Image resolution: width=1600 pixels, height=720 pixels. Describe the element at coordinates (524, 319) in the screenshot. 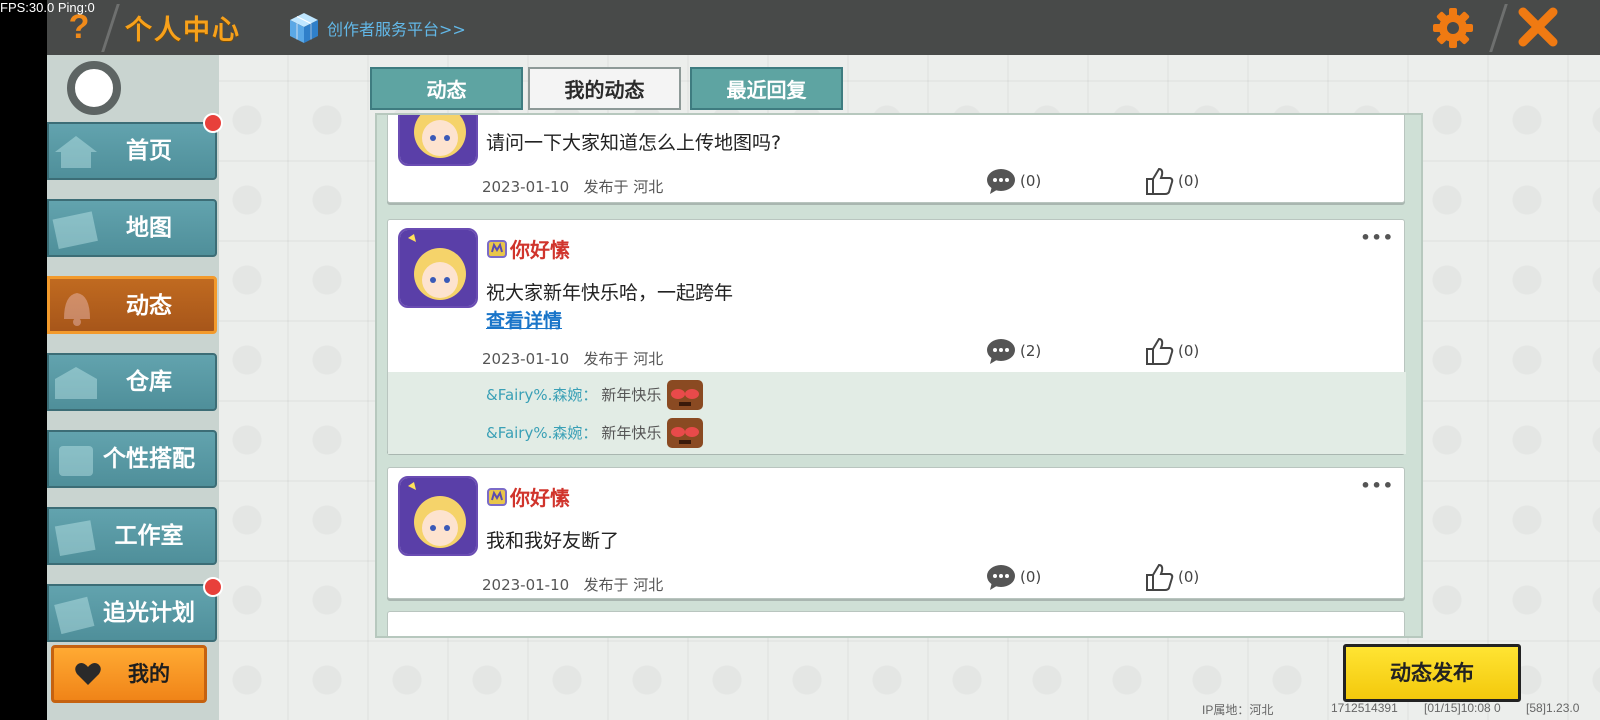

I see `view-details-link: 查看详情` at that location.